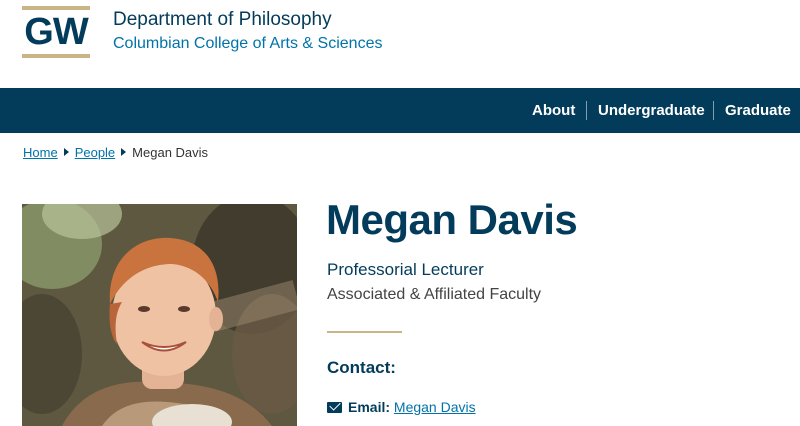  I want to click on nav-item-about: About, so click(553, 110).